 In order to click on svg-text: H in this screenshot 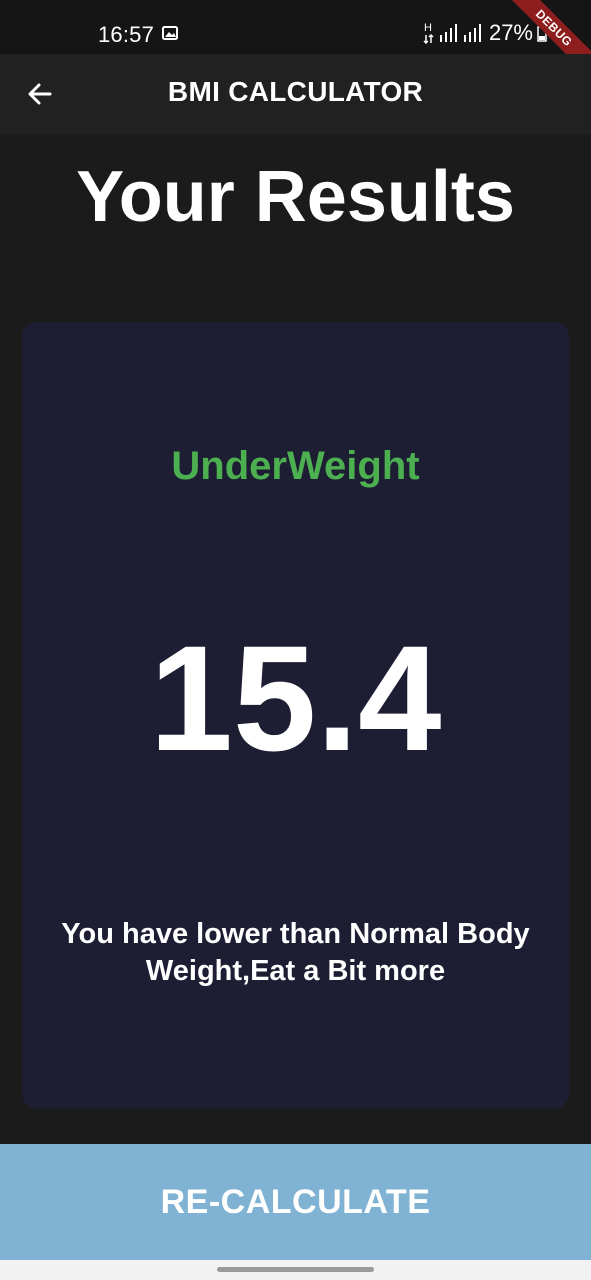, I will do `click(428, 28)`.